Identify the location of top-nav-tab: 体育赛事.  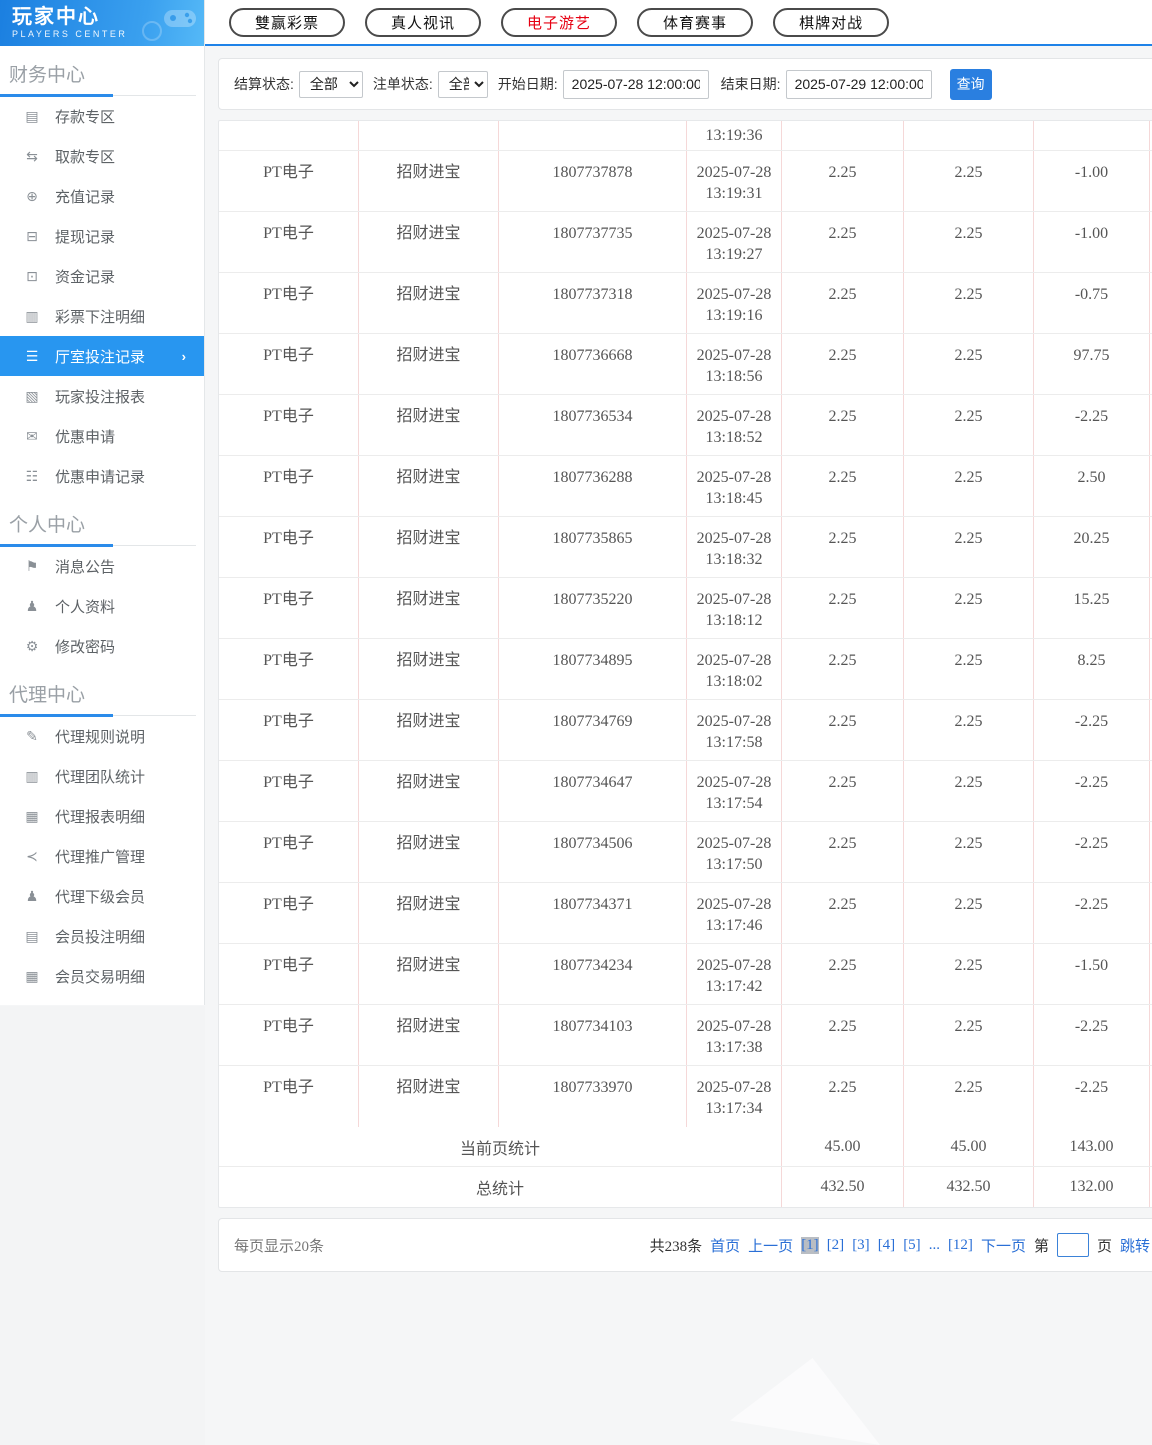
(695, 22).